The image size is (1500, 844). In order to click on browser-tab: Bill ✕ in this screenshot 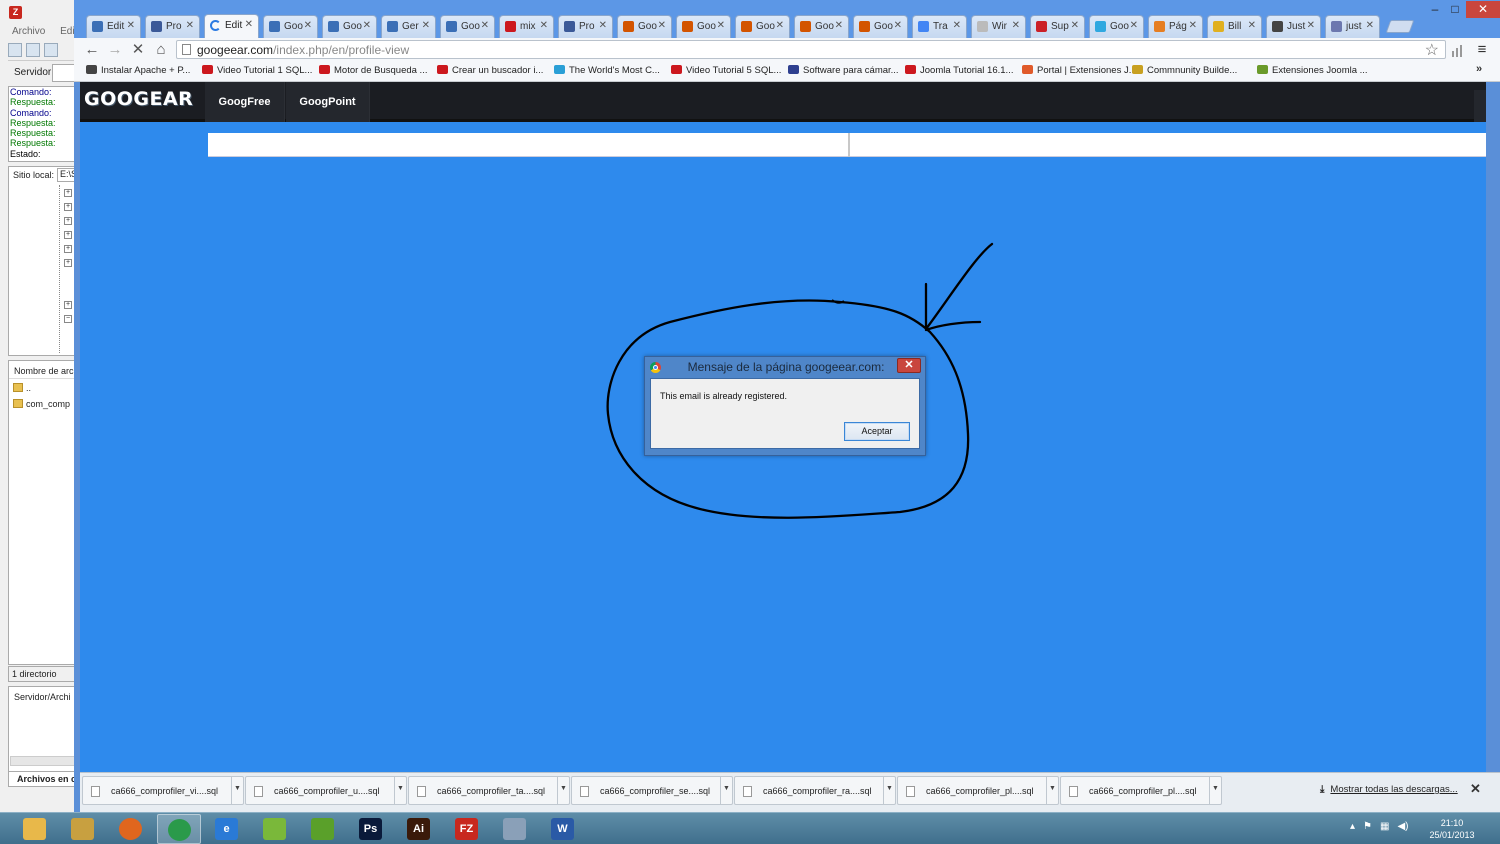, I will do `click(1234, 26)`.